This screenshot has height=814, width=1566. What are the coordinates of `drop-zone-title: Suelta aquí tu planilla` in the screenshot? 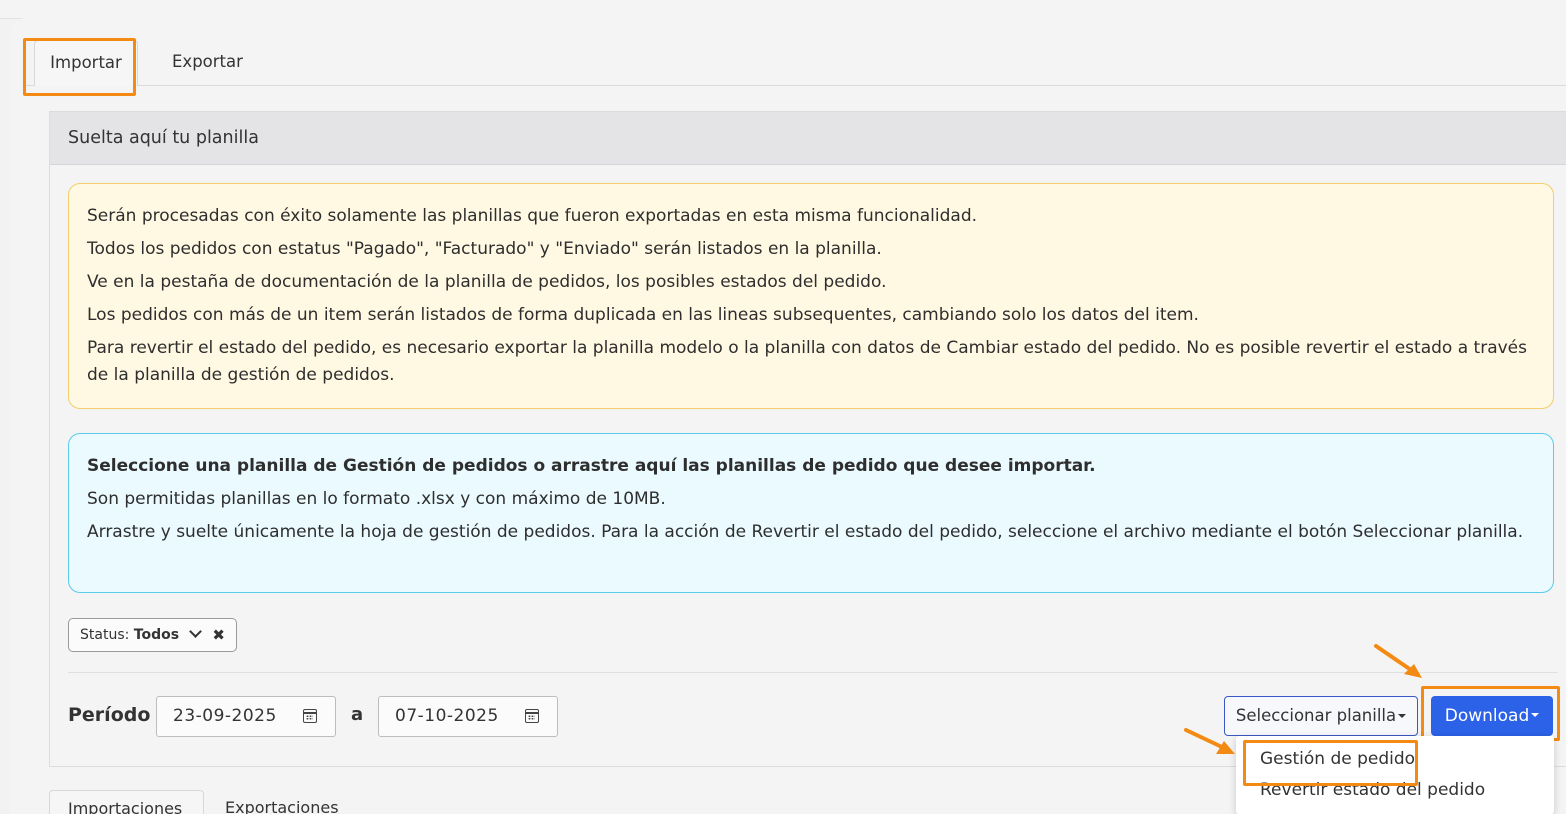 It's located at (808, 138).